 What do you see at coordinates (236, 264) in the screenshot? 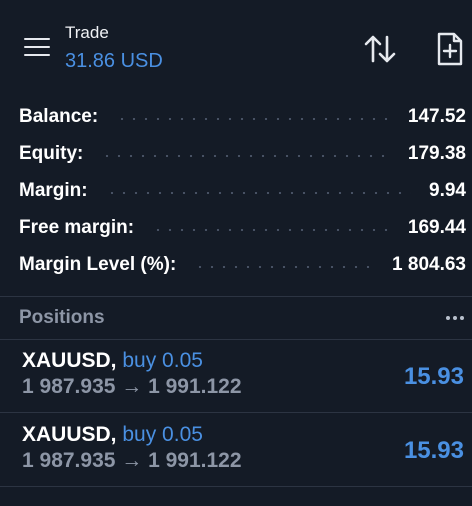
I see `margin-level-row: Margin Level (%): 1 804.63` at bounding box center [236, 264].